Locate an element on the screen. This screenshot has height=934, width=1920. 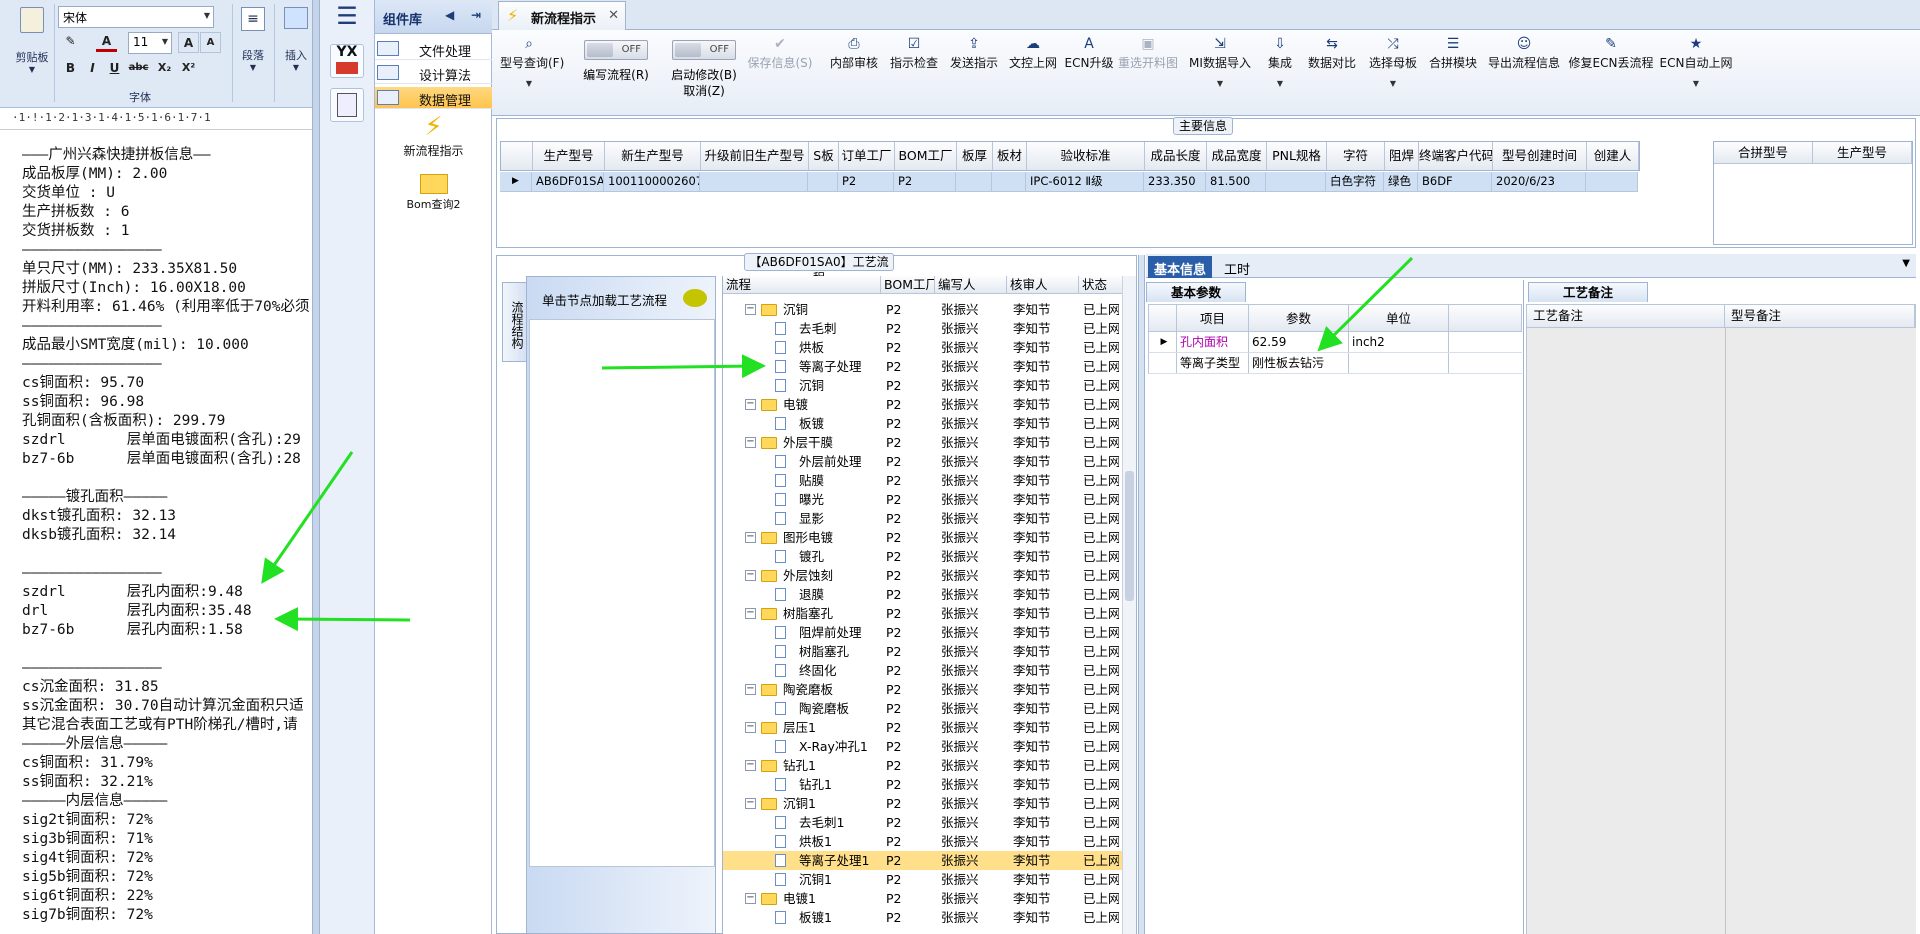
tree-row: − 外层蚀刻 P2 张振兴 李知节 已上网 is located at coordinates (929, 575).